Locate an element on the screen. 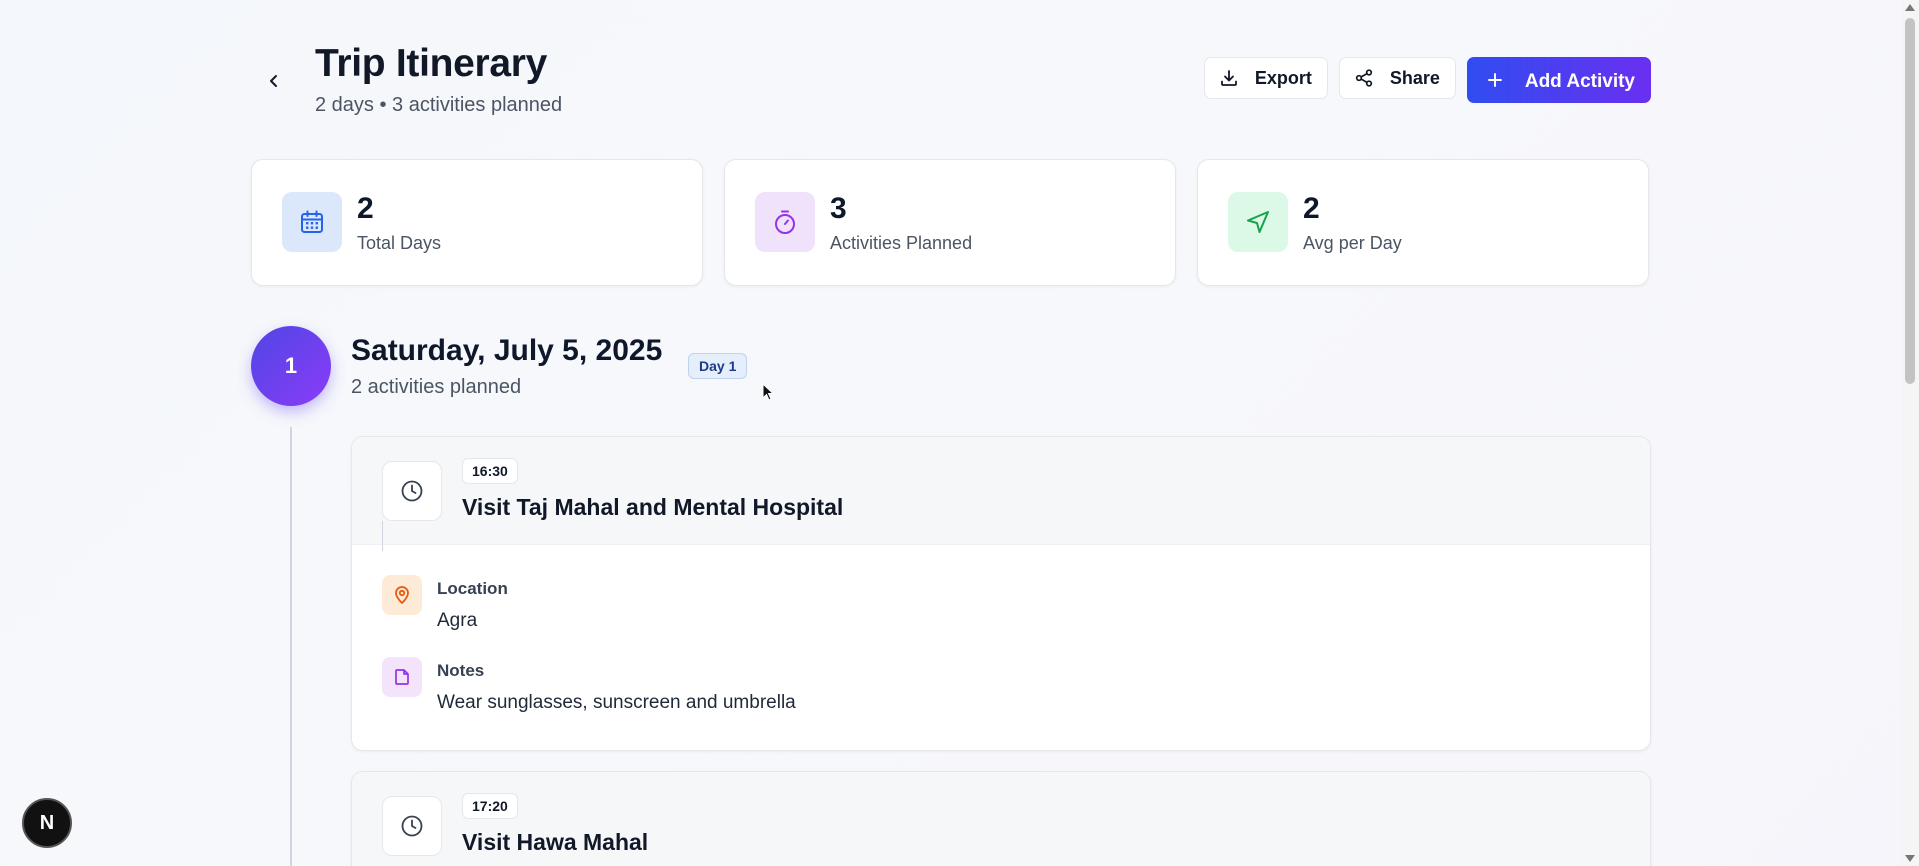 Image resolution: width=1919 pixels, height=866 pixels. nextjs-dev-indicator: N is located at coordinates (47, 823).